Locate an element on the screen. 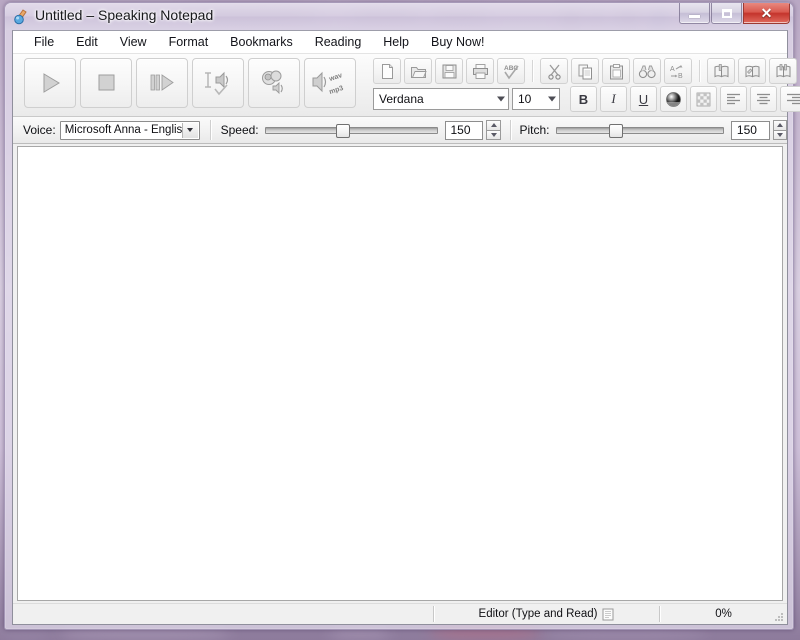  copy-icon is located at coordinates (585, 71).